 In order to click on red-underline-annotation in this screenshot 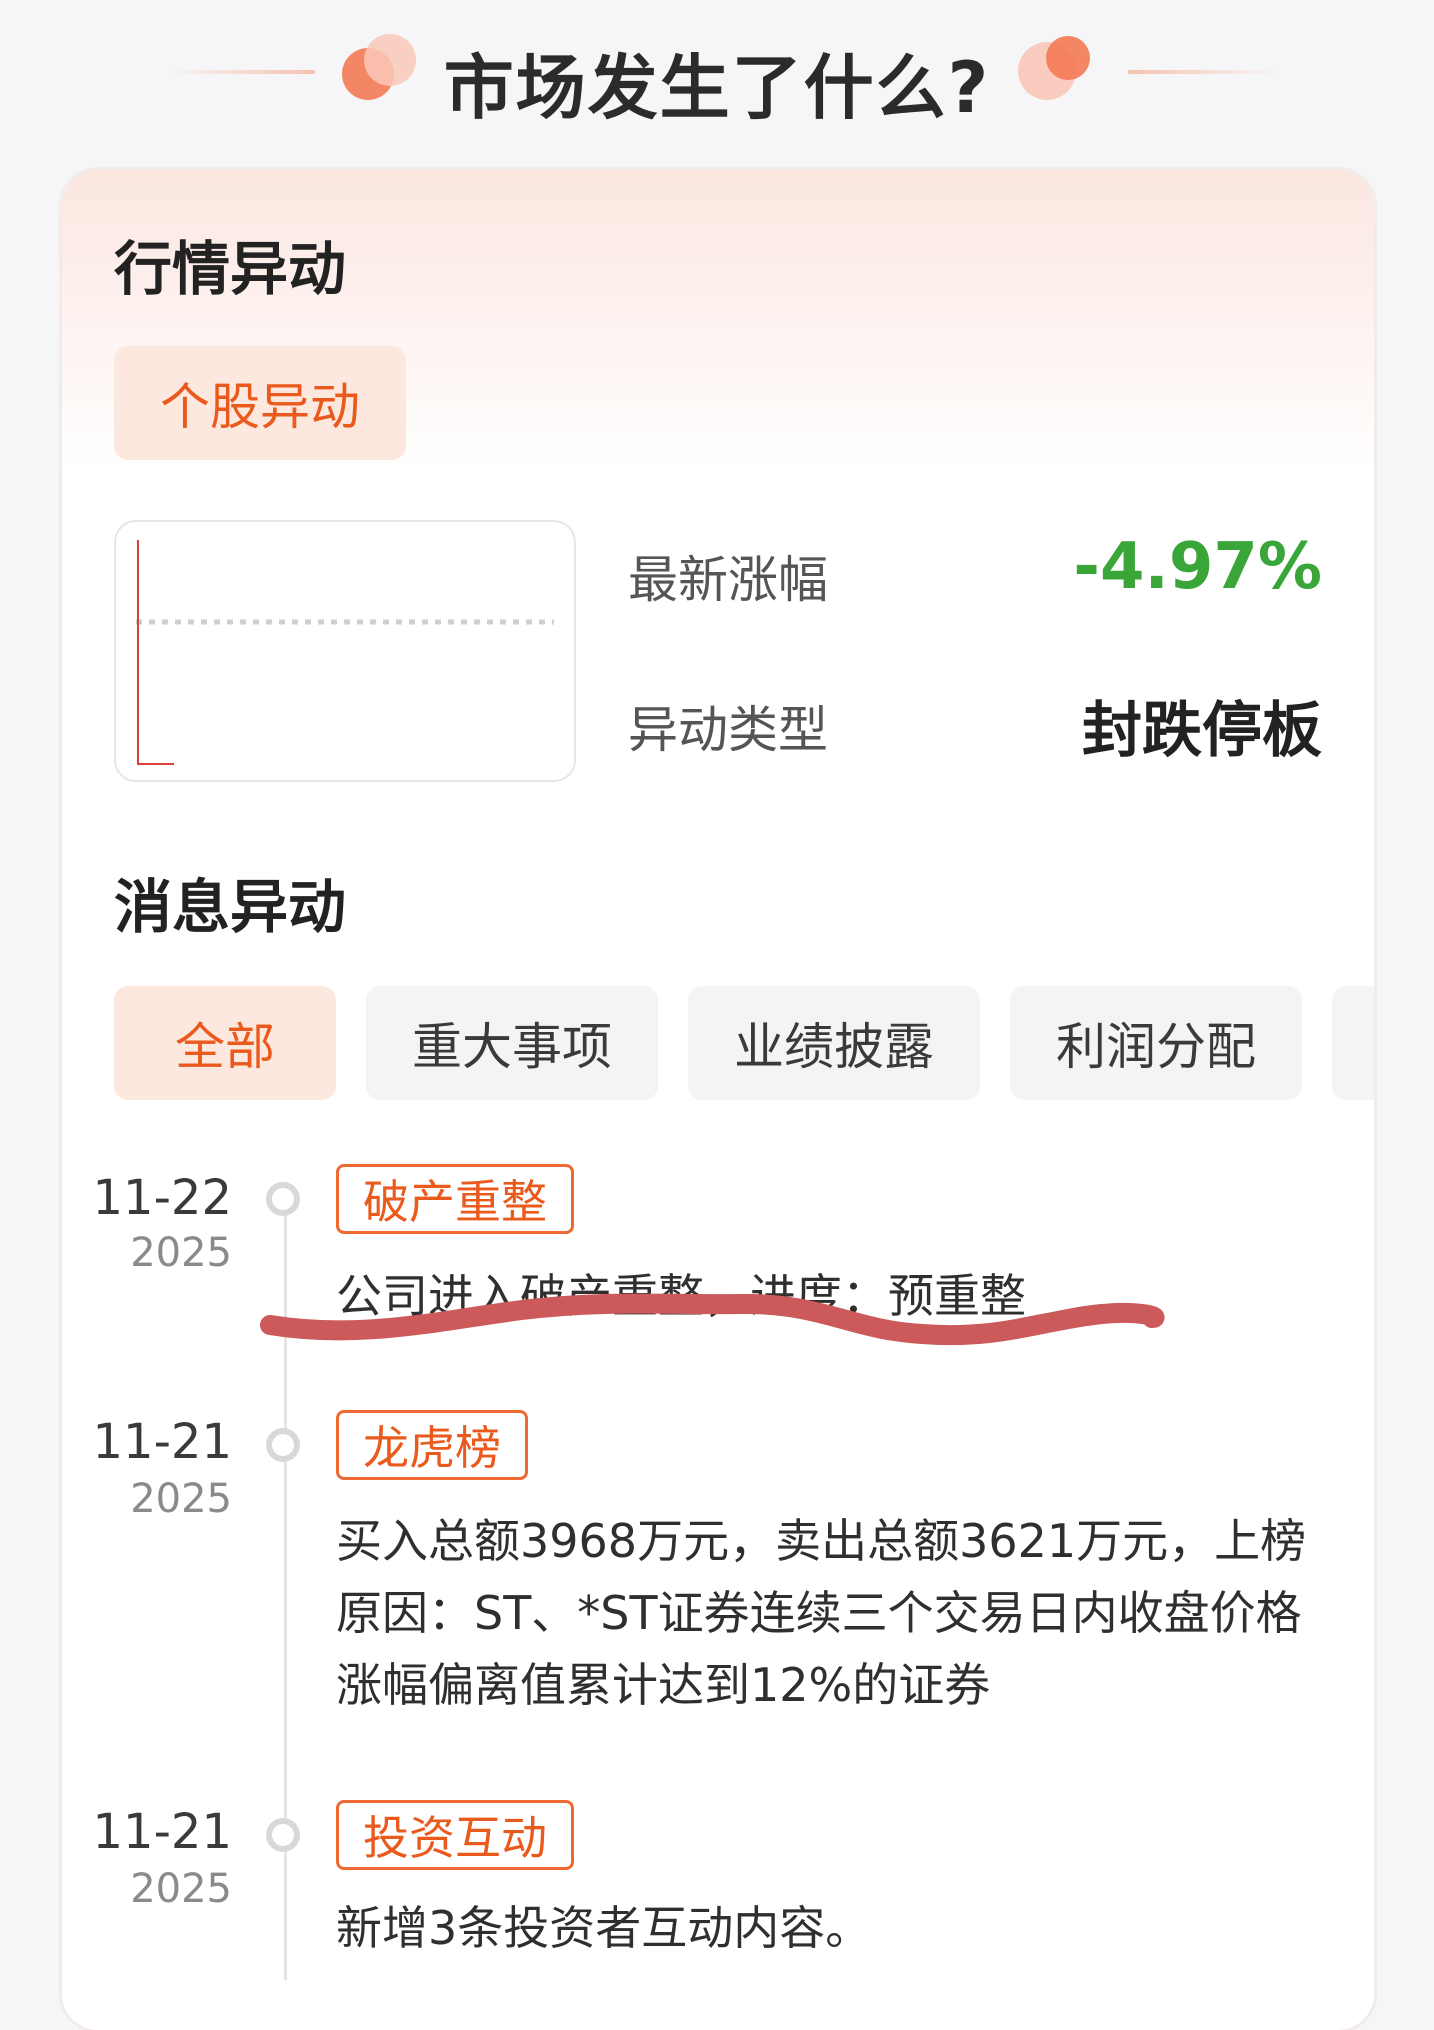, I will do `click(712, 1319)`.